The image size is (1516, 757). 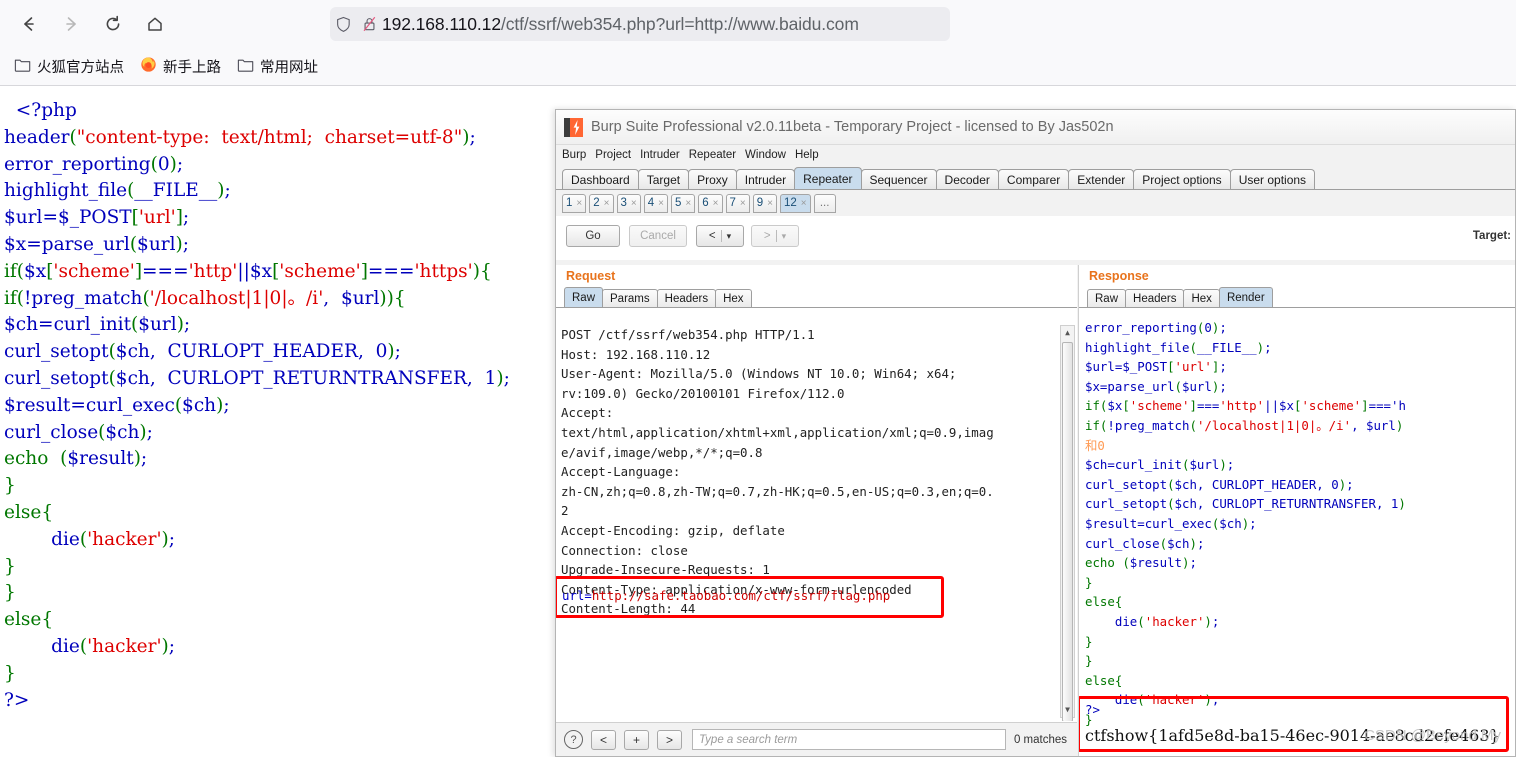 What do you see at coordinates (729, 235) in the screenshot?
I see `chevron-down-icon: ▾` at bounding box center [729, 235].